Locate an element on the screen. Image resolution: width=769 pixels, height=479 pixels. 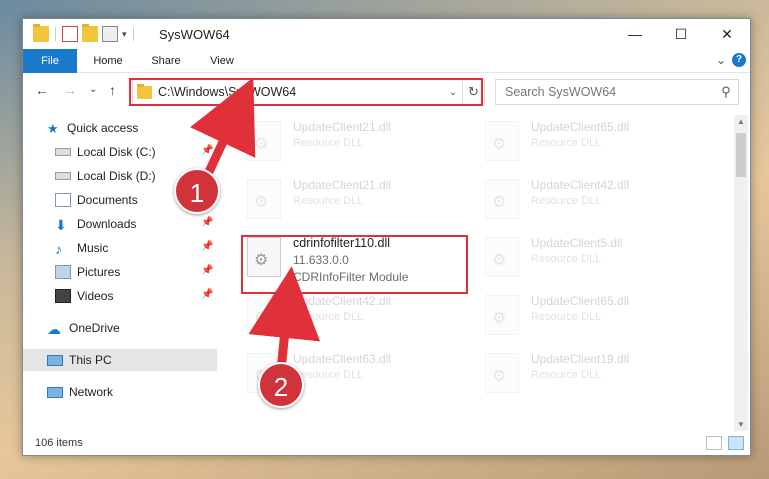
expand-ribbon-icon: ⌄ is located at coordinates (721, 60).